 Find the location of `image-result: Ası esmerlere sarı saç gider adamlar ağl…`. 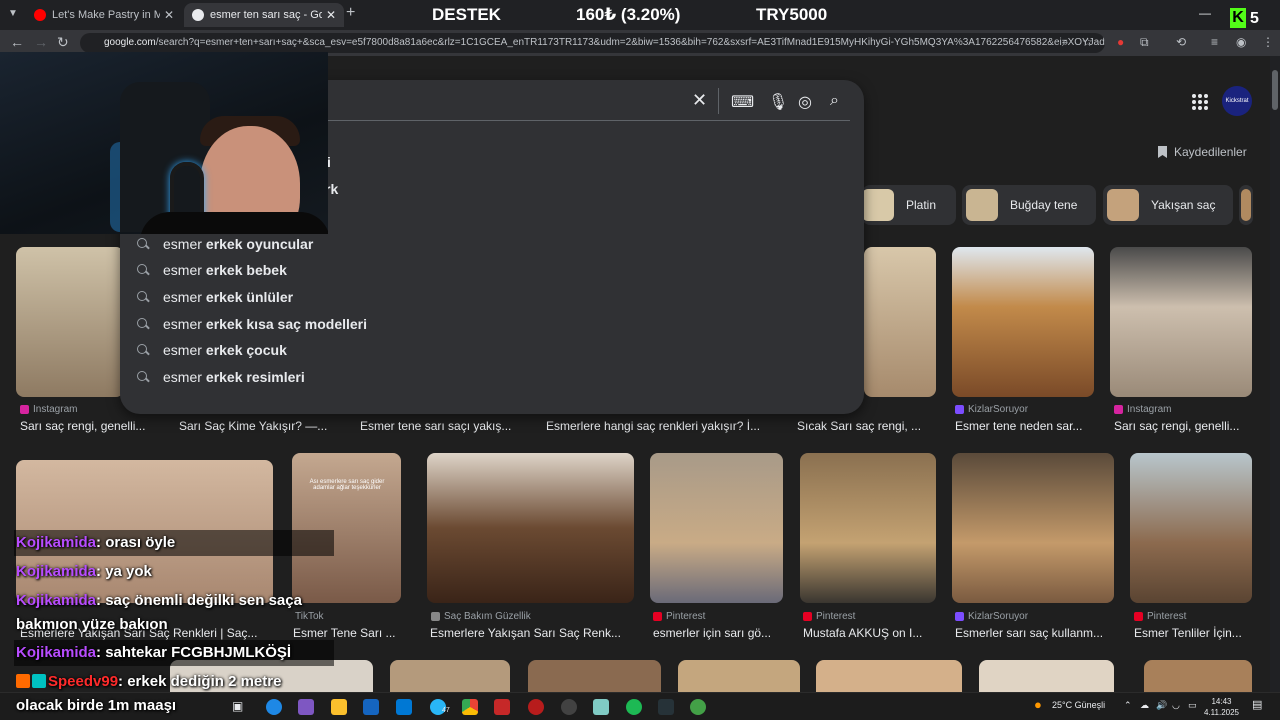

image-result: Ası esmerlere sarı saç gider adamlar ağl… is located at coordinates (346, 528).